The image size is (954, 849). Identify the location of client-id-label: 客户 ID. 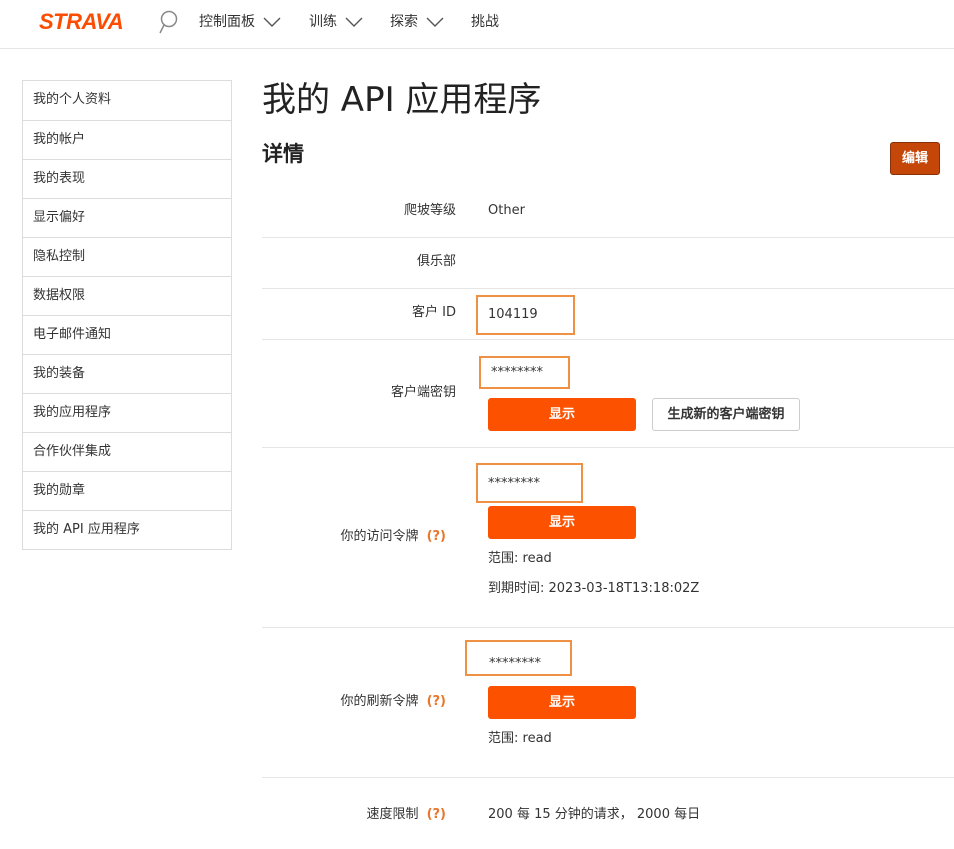
(434, 312).